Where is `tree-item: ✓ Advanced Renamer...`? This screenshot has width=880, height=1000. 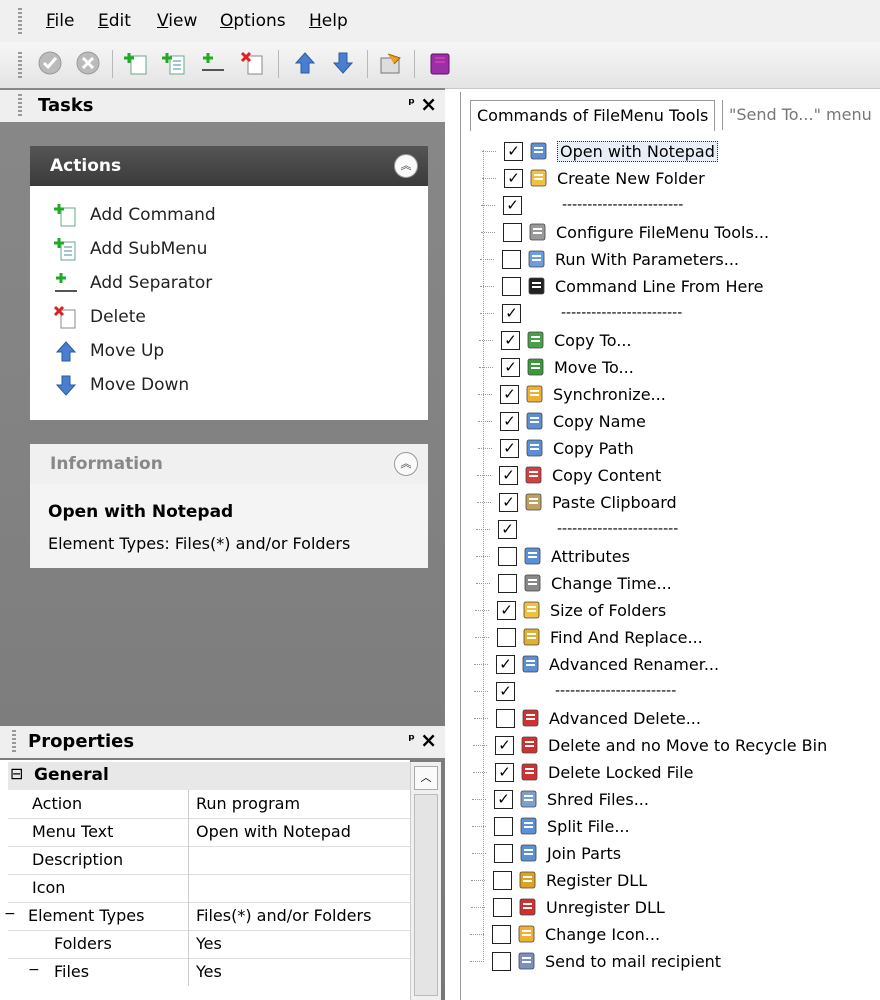
tree-item: ✓ Advanced Renamer... is located at coordinates (607, 664).